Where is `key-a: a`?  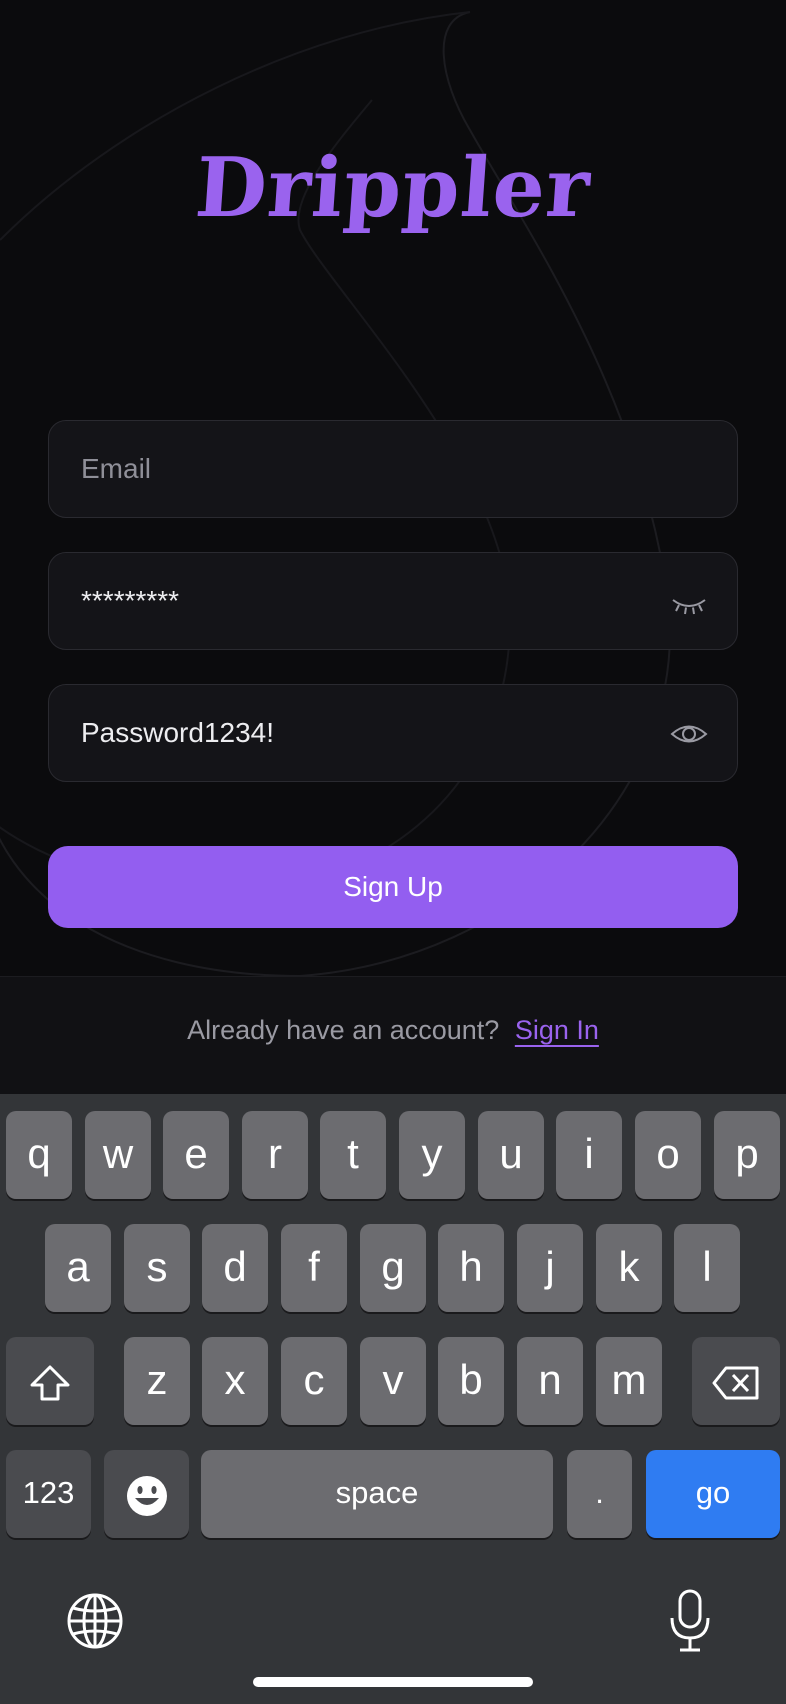
key-a: a is located at coordinates (78, 1268).